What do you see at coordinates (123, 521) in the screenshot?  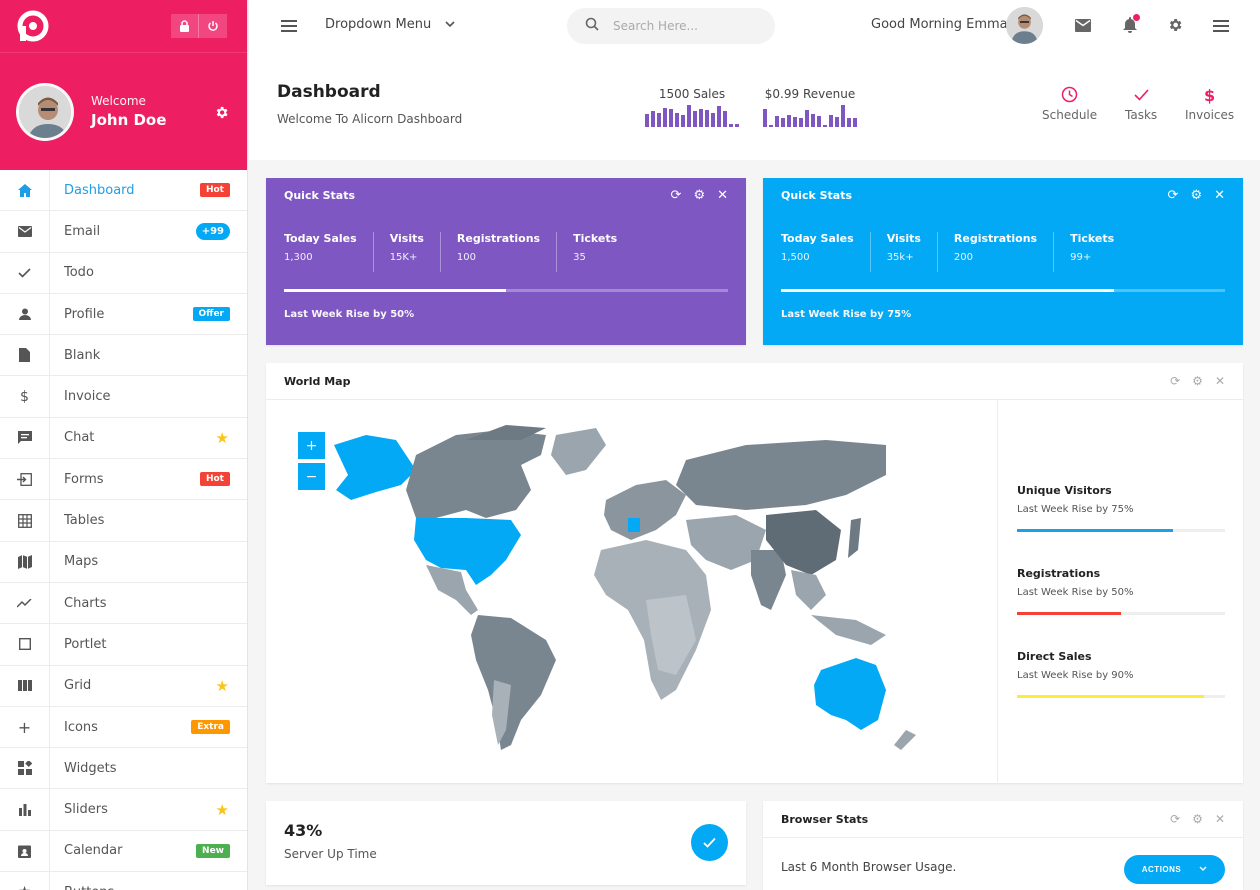 I see `sidebar-item-tables: Tables` at bounding box center [123, 521].